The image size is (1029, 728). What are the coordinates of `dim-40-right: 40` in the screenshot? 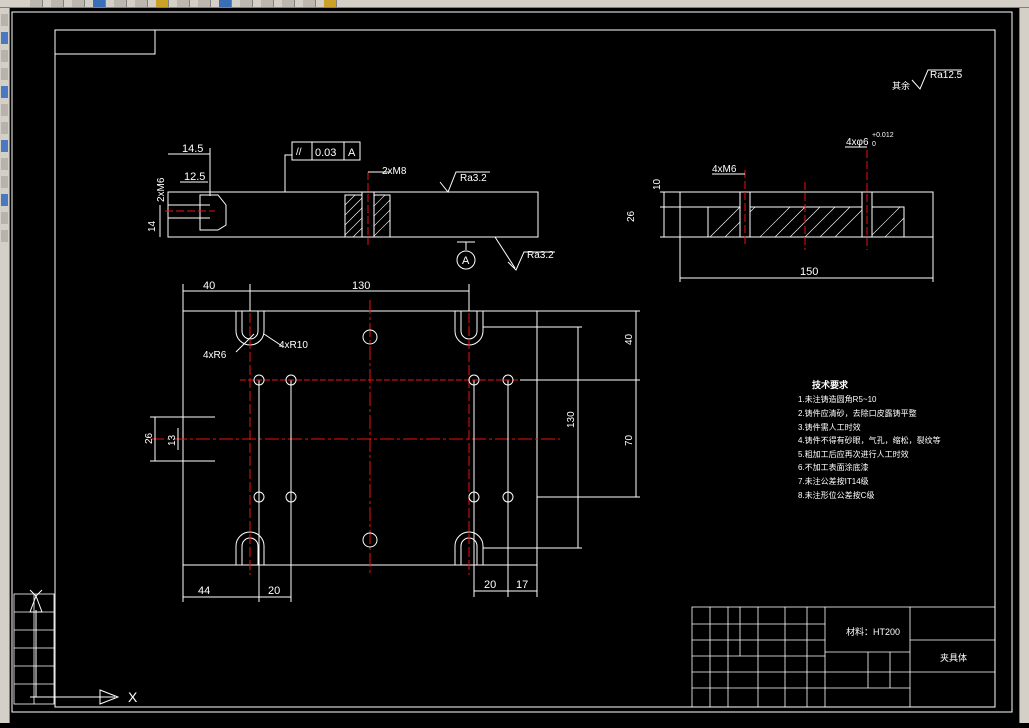 It's located at (629, 339).